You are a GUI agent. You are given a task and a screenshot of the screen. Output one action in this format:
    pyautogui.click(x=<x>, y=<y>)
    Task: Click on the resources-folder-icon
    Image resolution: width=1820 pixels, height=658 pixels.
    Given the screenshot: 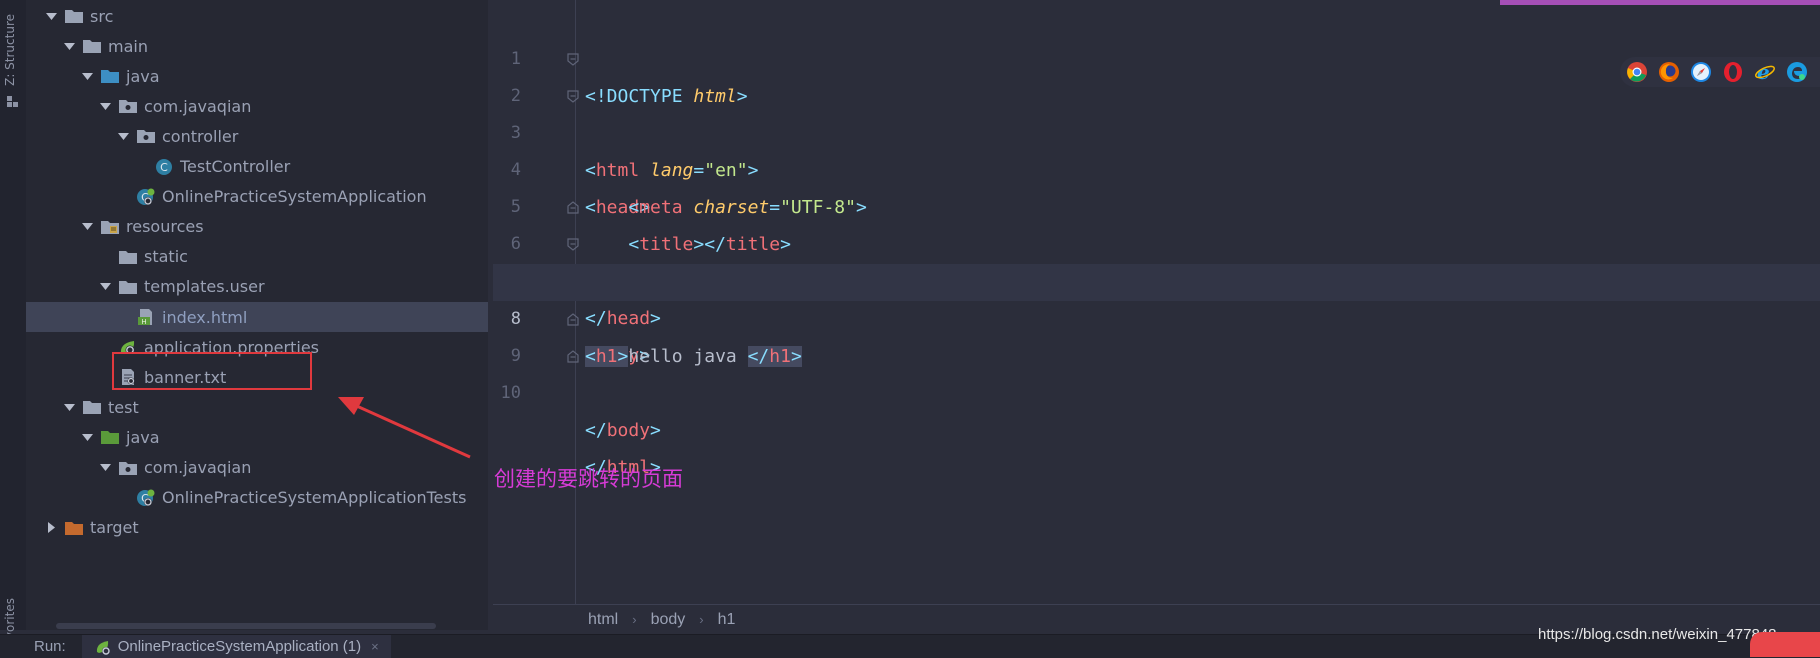 What is the action you would take?
    pyautogui.click(x=110, y=227)
    